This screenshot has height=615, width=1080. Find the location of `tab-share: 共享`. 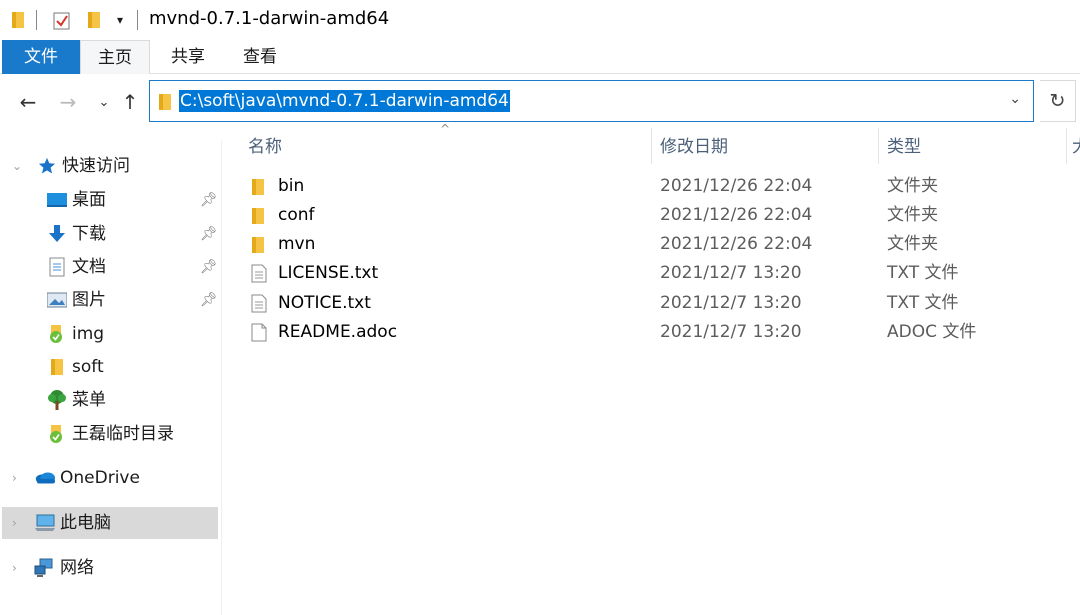

tab-share: 共享 is located at coordinates (188, 57).